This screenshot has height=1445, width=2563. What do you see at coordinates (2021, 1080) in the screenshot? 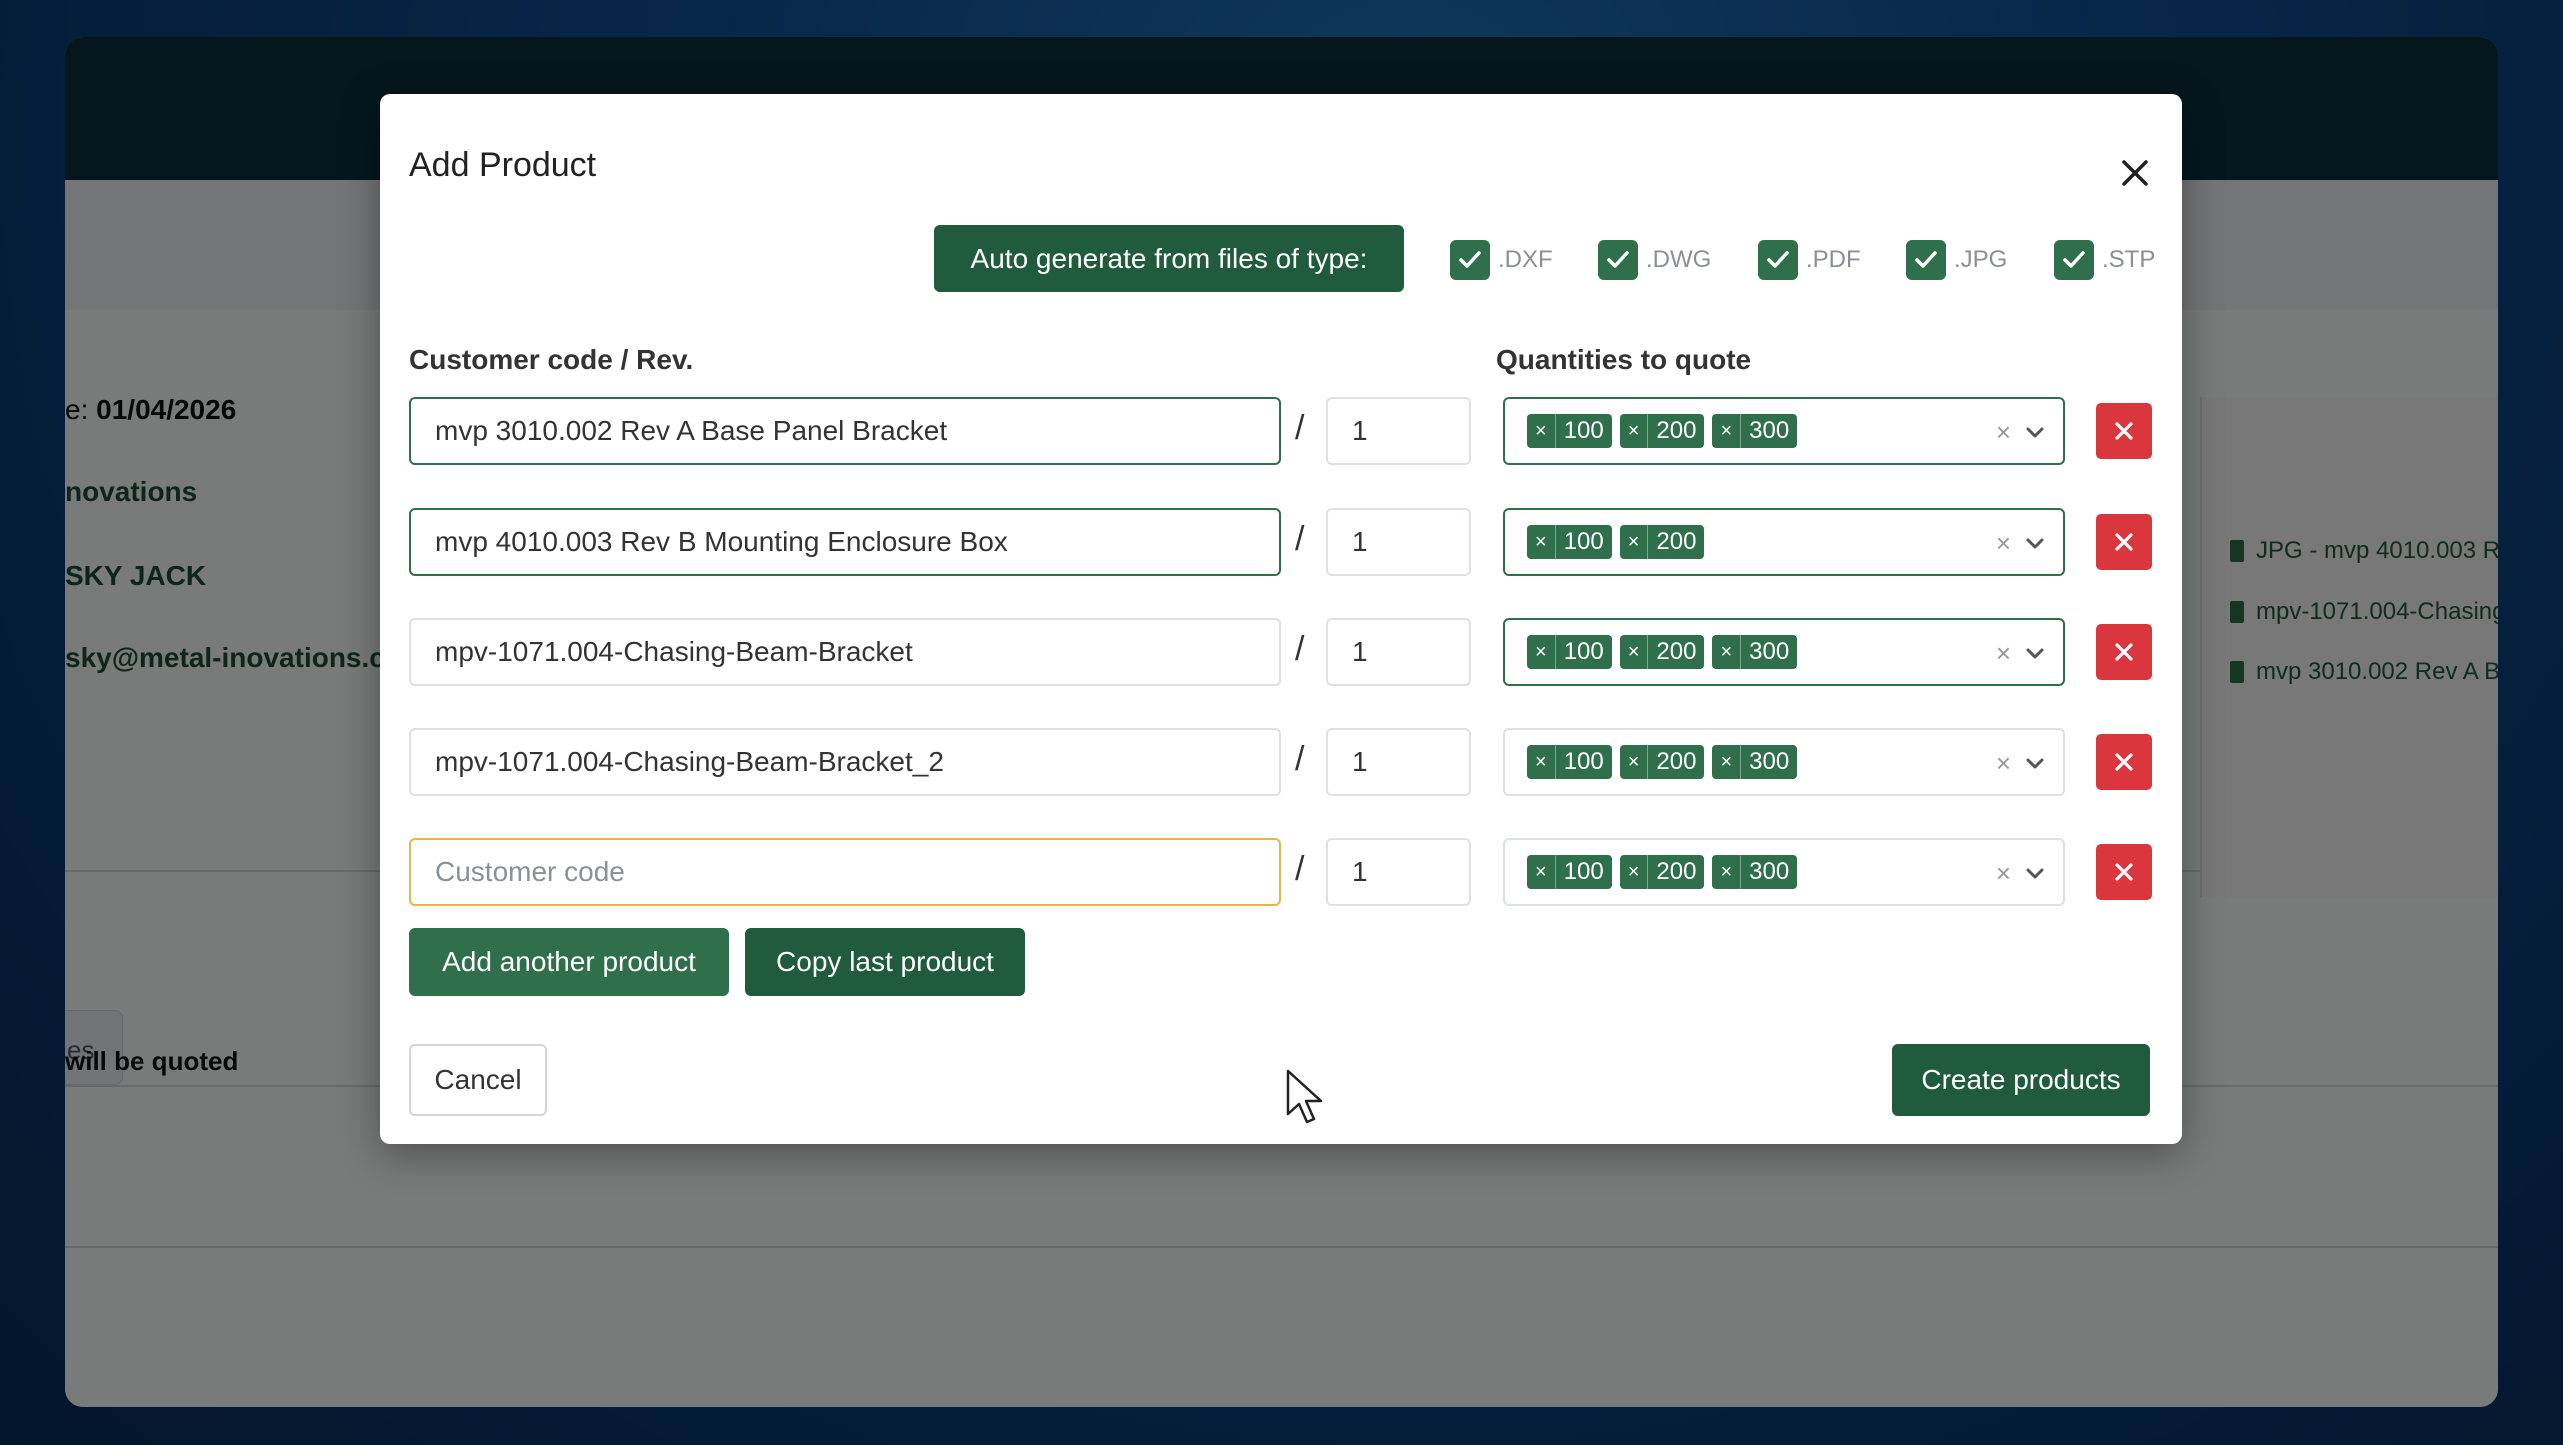
I see `create-products-button: Create products` at bounding box center [2021, 1080].